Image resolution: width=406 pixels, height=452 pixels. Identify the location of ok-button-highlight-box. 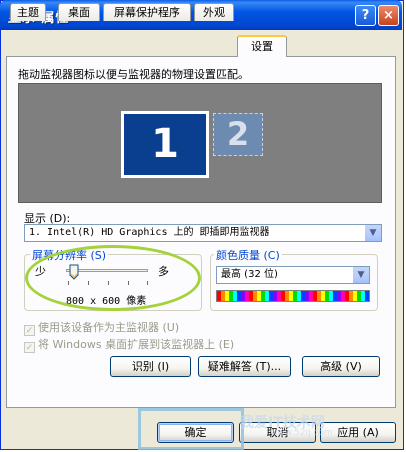
(191, 429).